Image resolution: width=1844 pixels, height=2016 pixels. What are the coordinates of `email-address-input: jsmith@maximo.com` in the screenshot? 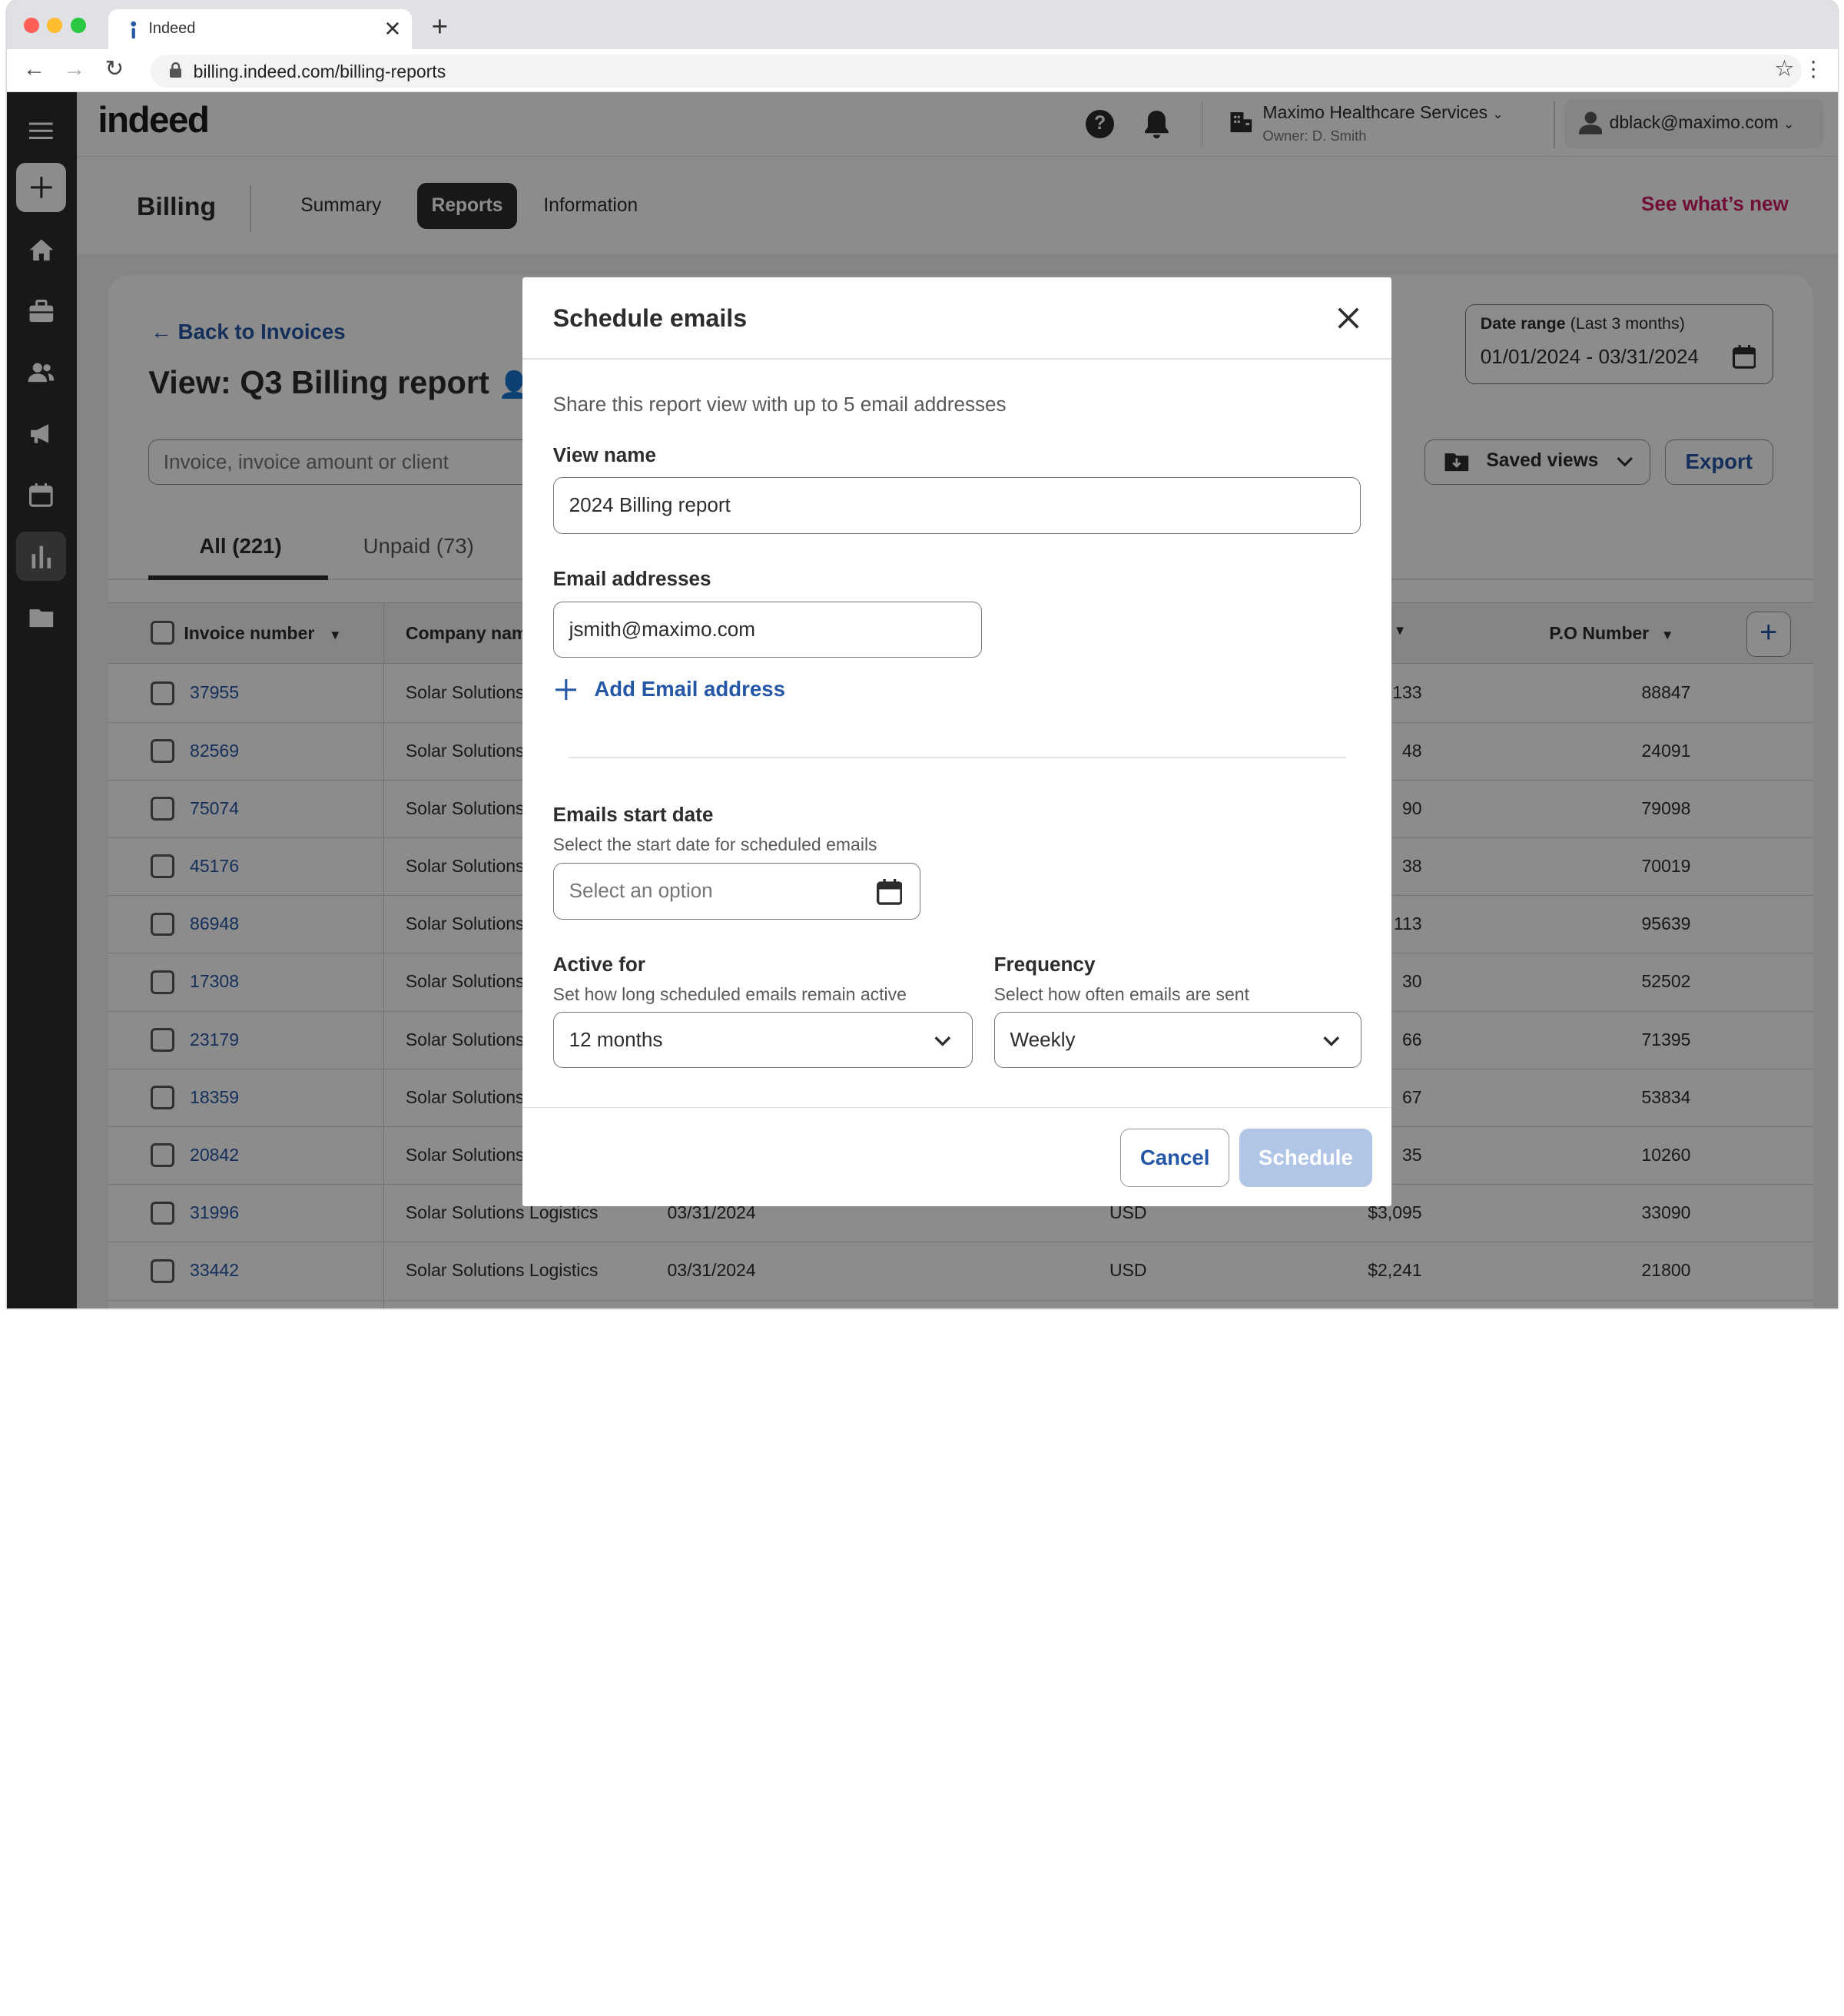 It's located at (767, 629).